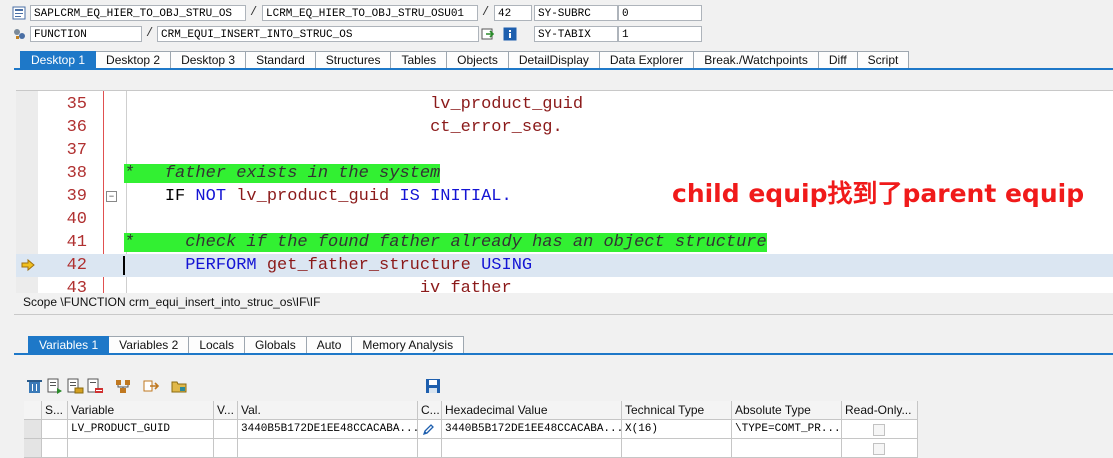  What do you see at coordinates (677, 429) in the screenshot?
I see `technical-type-cell: X(16)` at bounding box center [677, 429].